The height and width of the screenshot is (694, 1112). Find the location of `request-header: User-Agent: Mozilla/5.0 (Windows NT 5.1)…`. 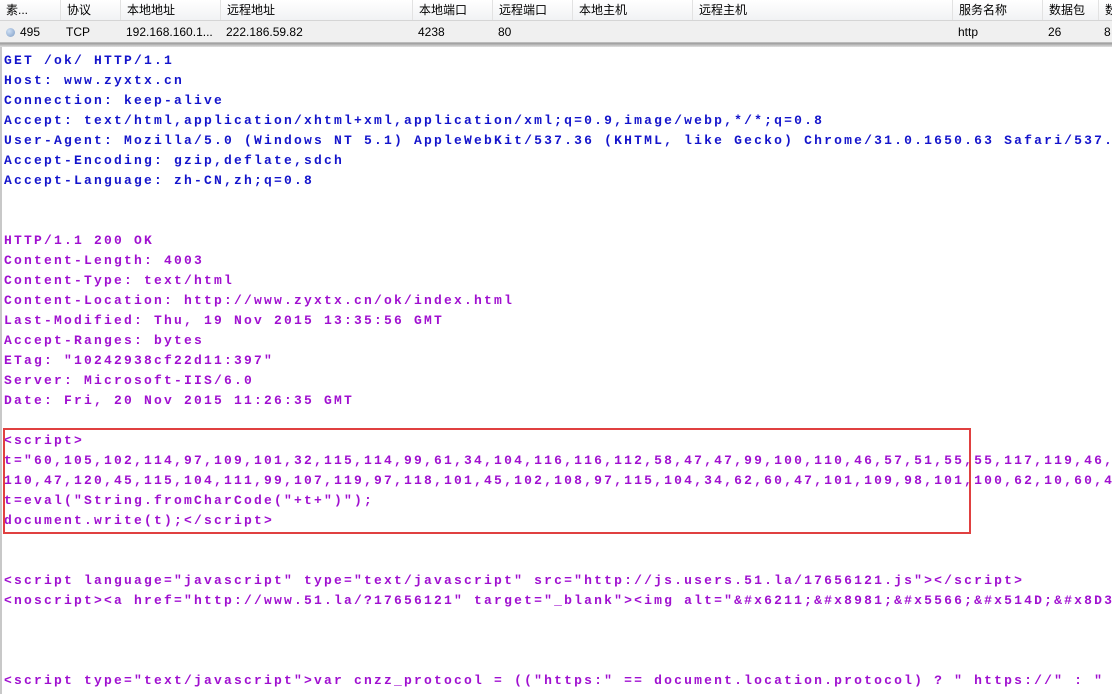

request-header: User-Agent: Mozilla/5.0 (Windows NT 5.1)… is located at coordinates (558, 140).